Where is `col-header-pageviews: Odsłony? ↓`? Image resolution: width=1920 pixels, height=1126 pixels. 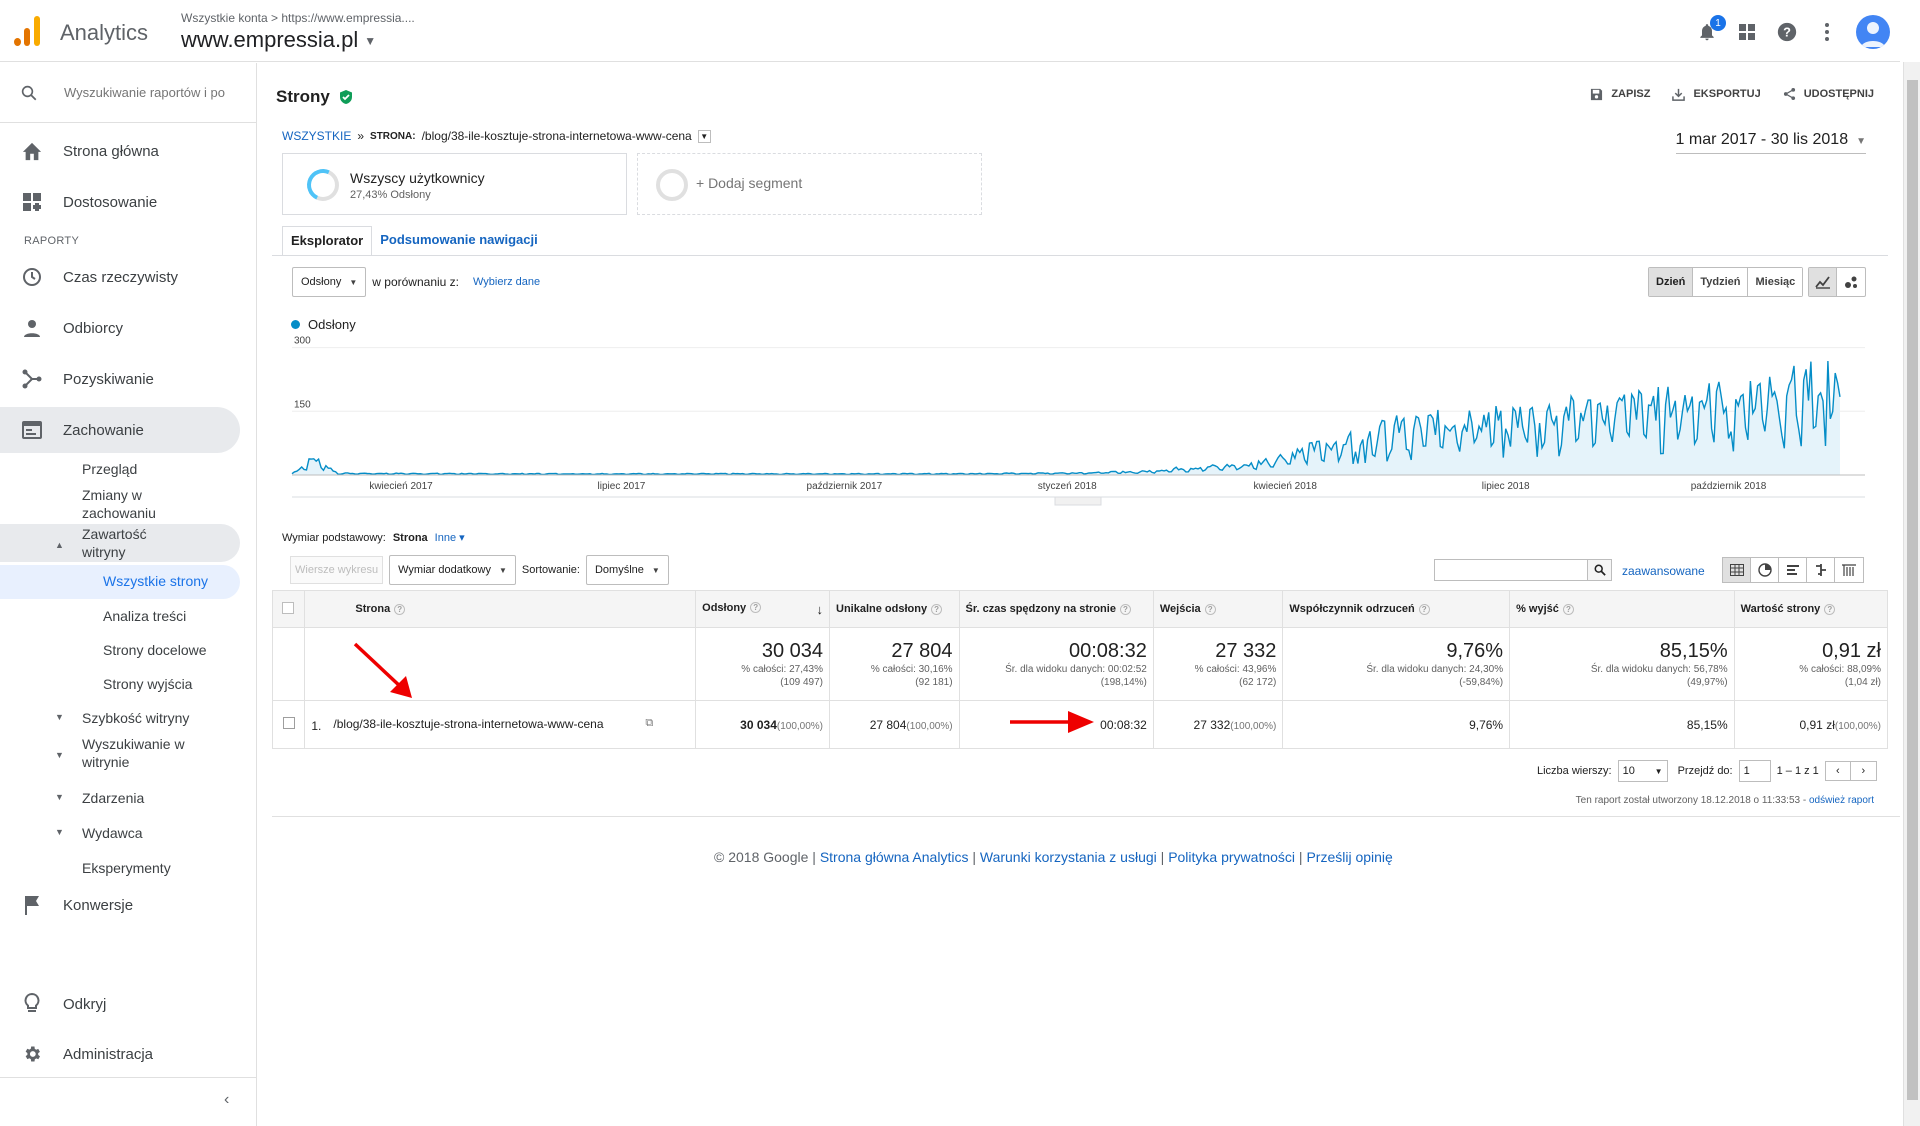 col-header-pageviews: Odsłony? ↓ is located at coordinates (763, 609).